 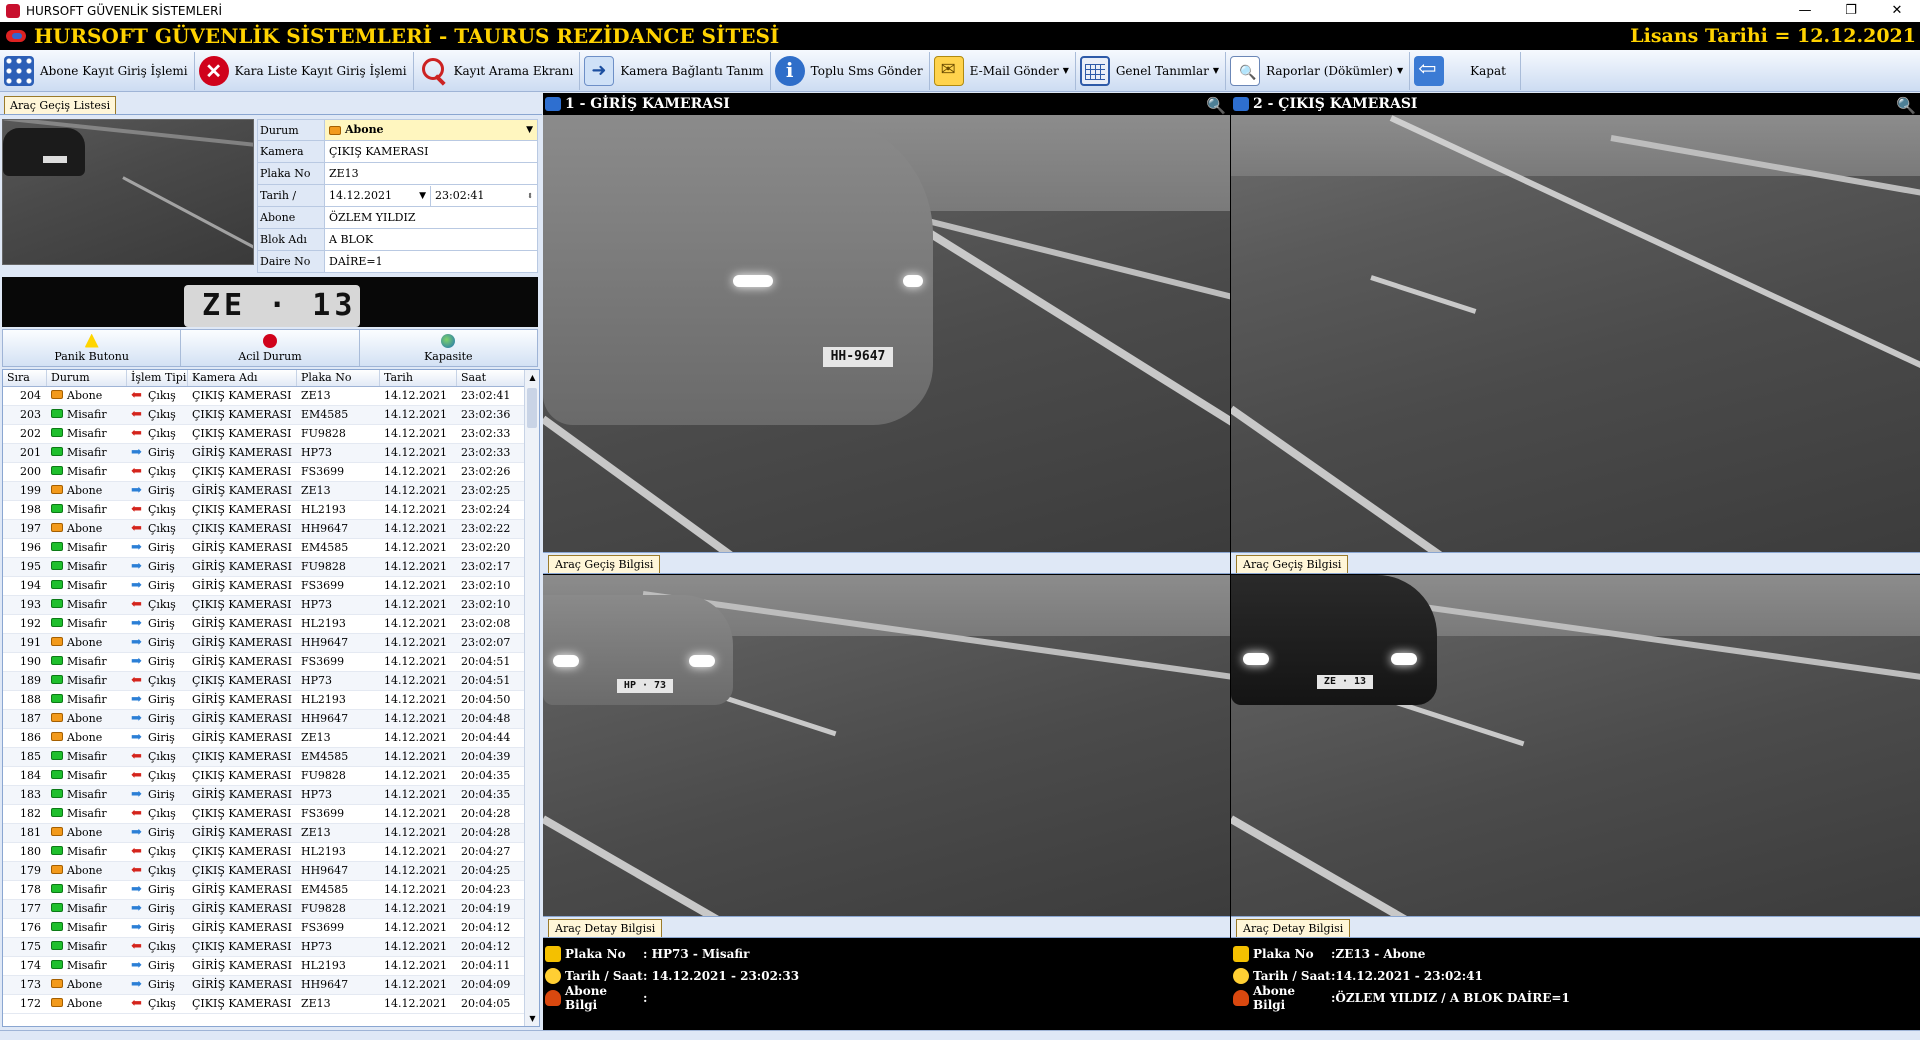 What do you see at coordinates (491, 719) in the screenshot?
I see `table-cell: 20:04:48` at bounding box center [491, 719].